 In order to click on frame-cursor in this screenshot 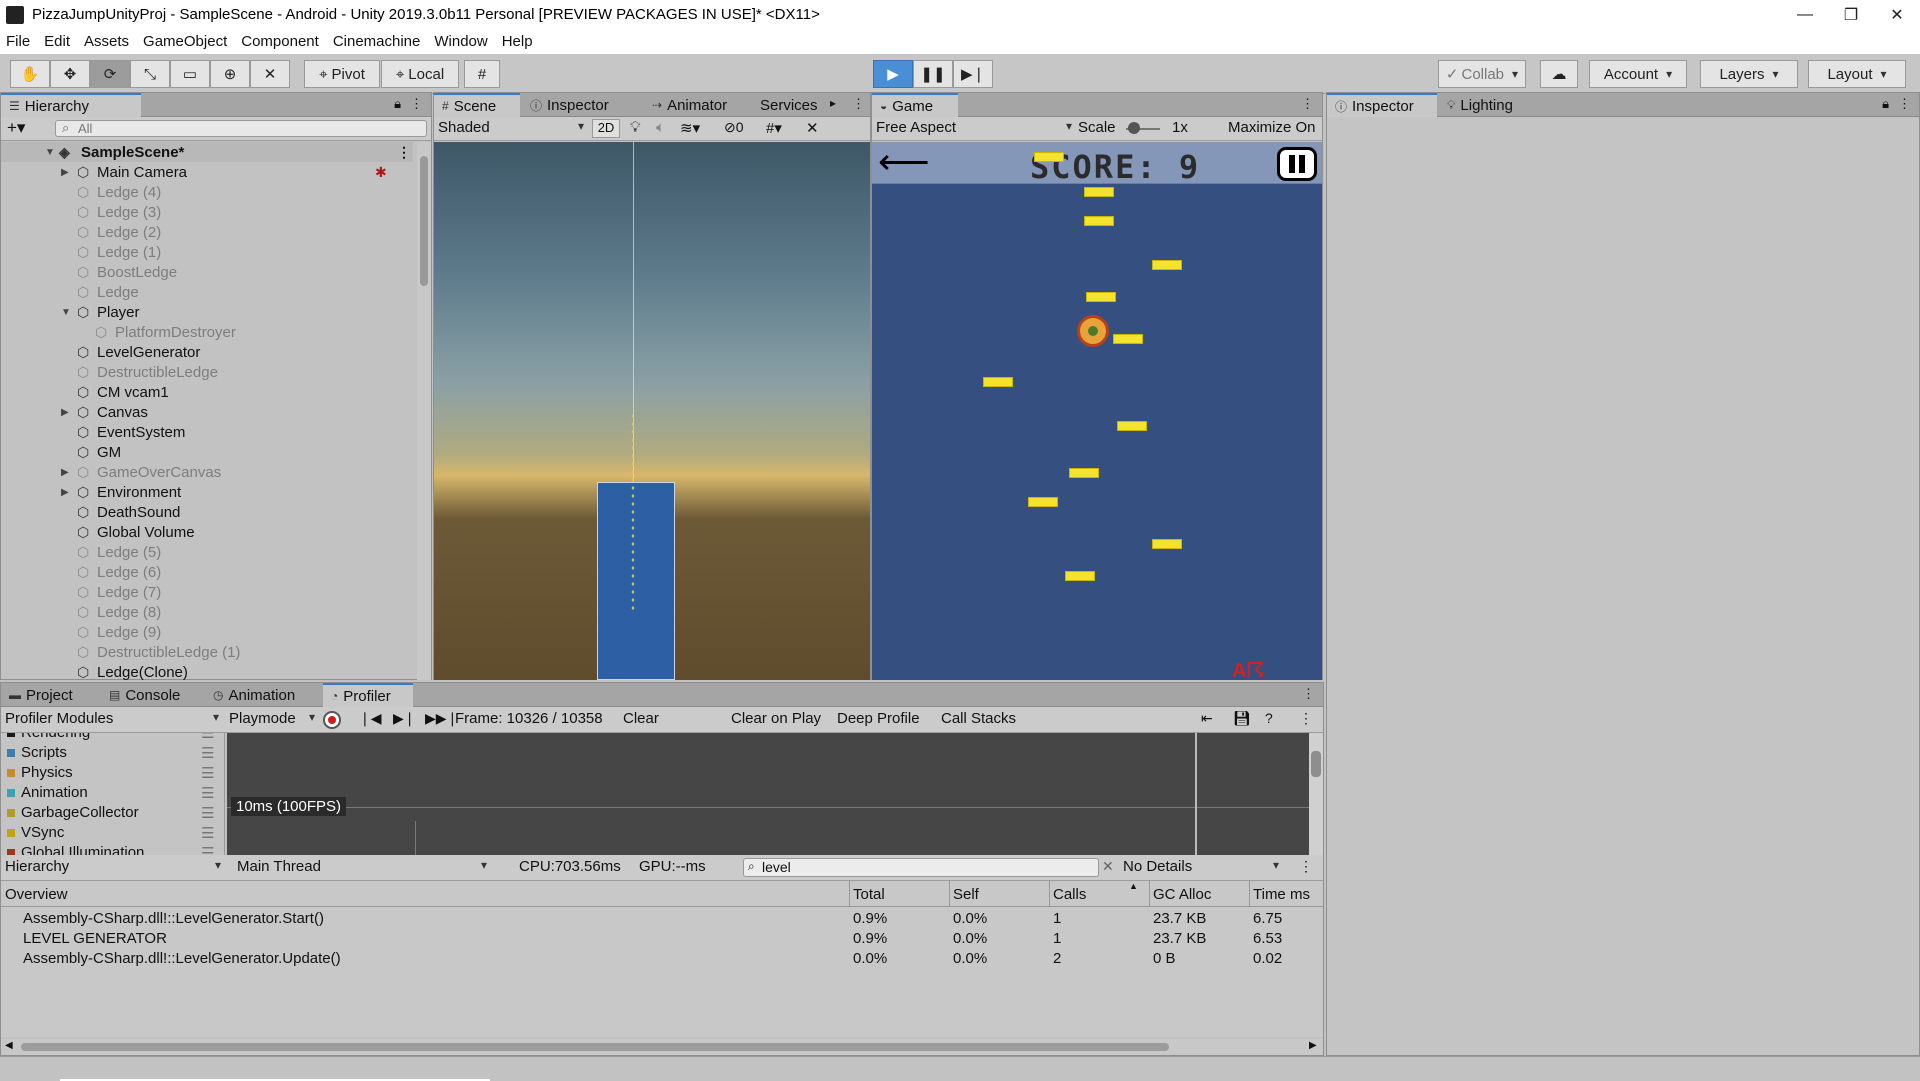, I will do `click(1196, 794)`.